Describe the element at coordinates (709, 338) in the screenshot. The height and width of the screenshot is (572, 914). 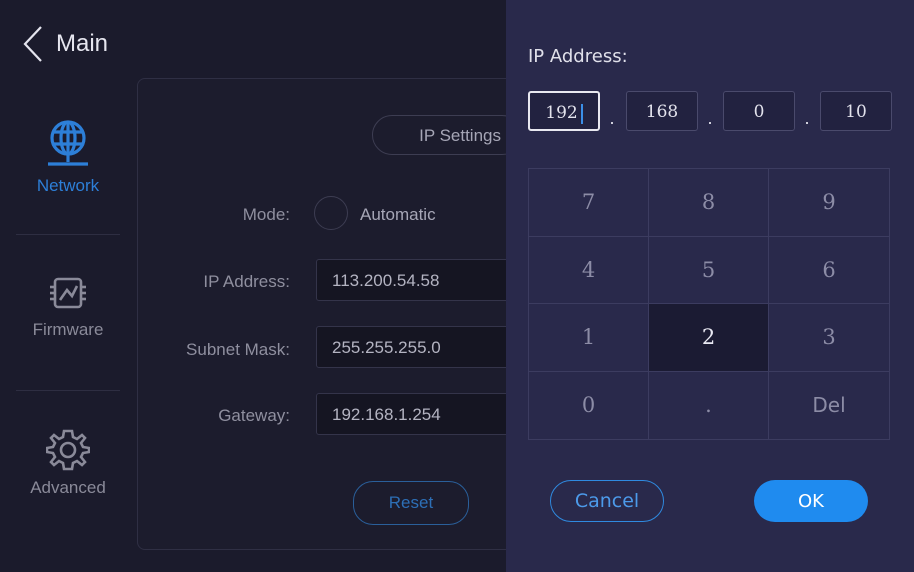
I see `key-2: 2` at that location.